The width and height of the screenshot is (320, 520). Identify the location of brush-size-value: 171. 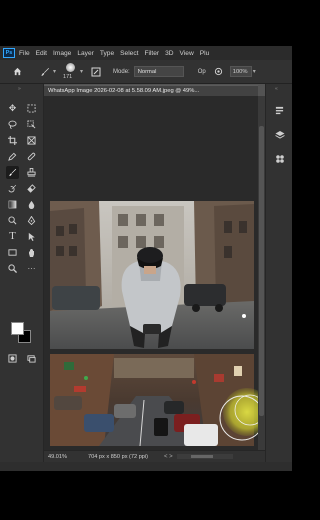
(68, 76).